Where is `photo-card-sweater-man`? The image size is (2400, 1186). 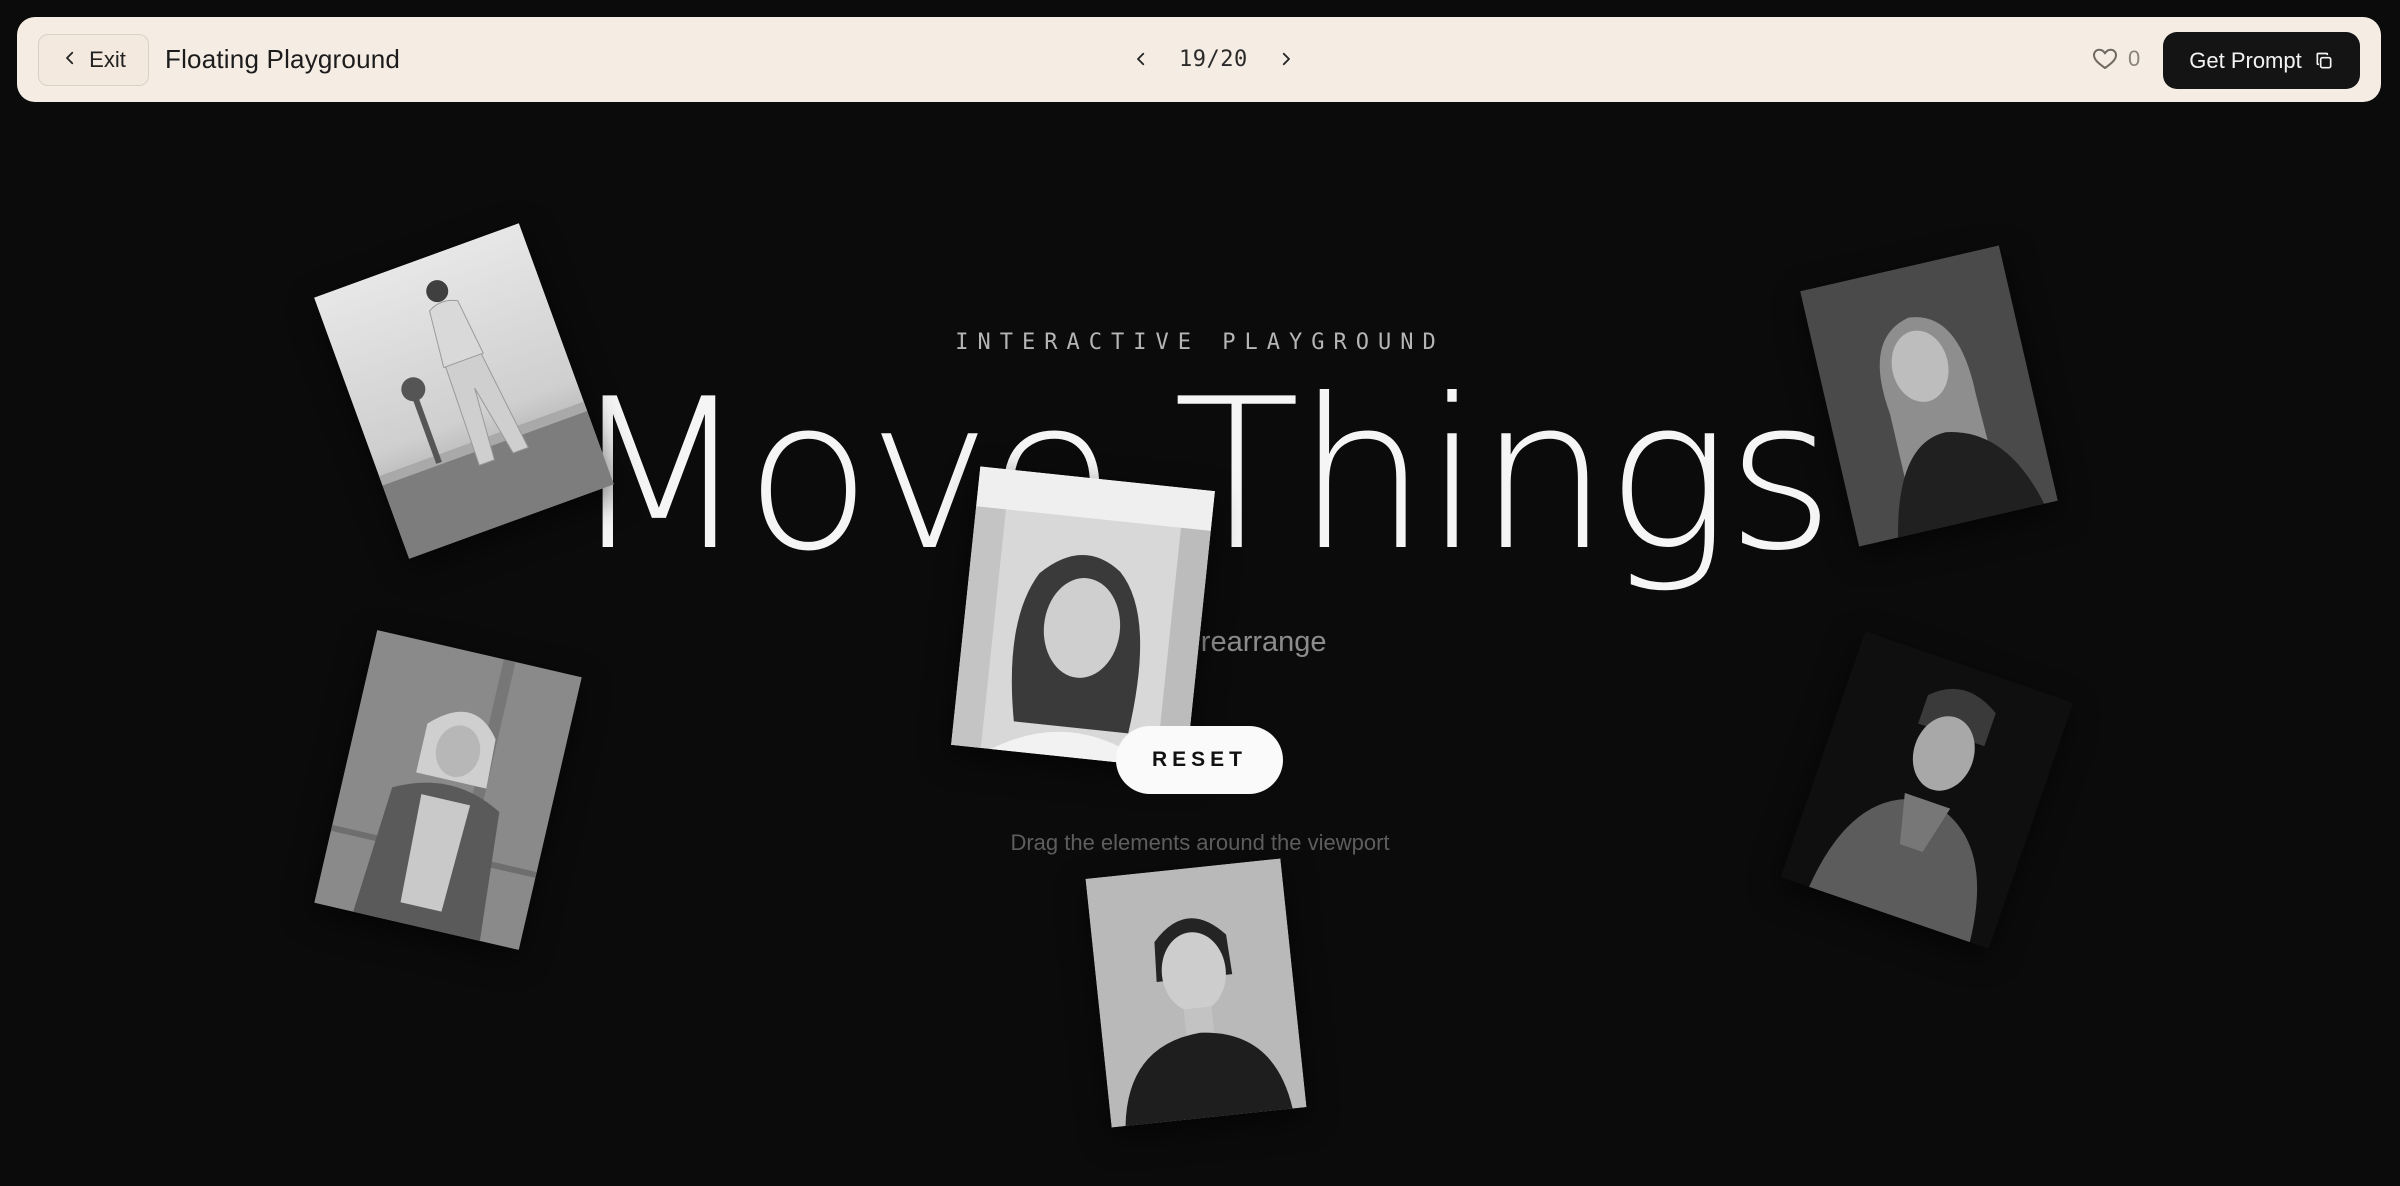
photo-card-sweater-man is located at coordinates (1927, 790).